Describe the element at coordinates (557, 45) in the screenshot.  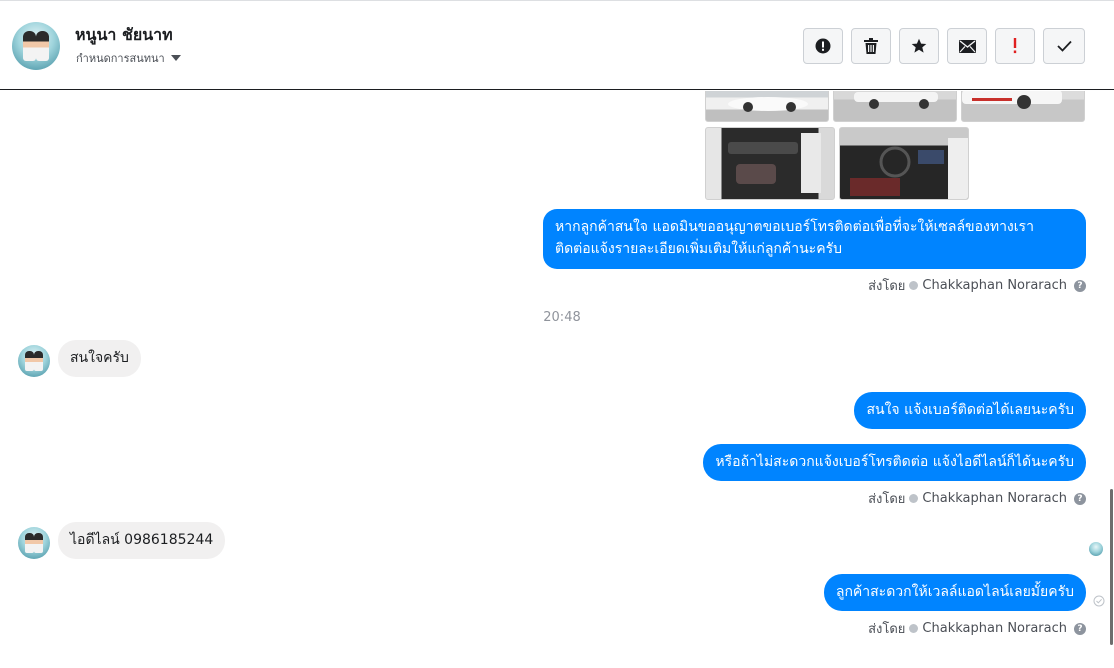
I see `conversation-header: หนูนา ชัยนาท กำหนดการสนทนา` at that location.